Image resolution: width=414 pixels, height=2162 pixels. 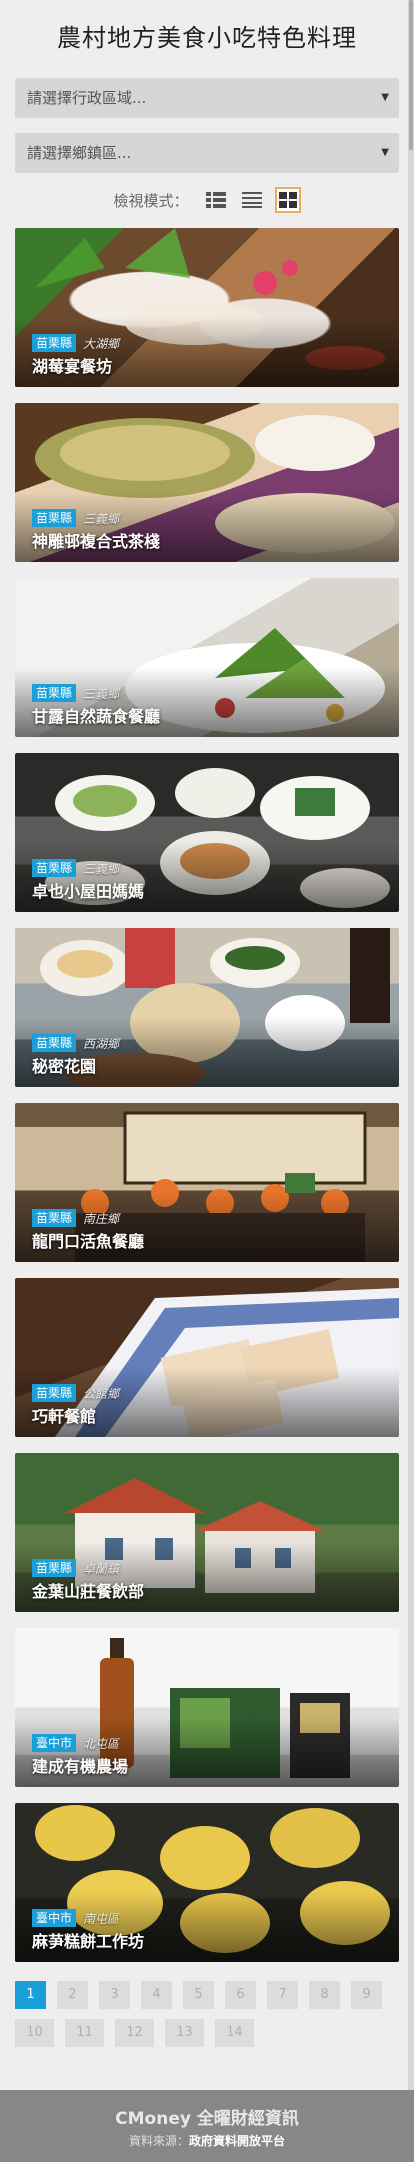 I want to click on card-tag-row: 苗栗縣 公館鄉, so click(x=75, y=1393).